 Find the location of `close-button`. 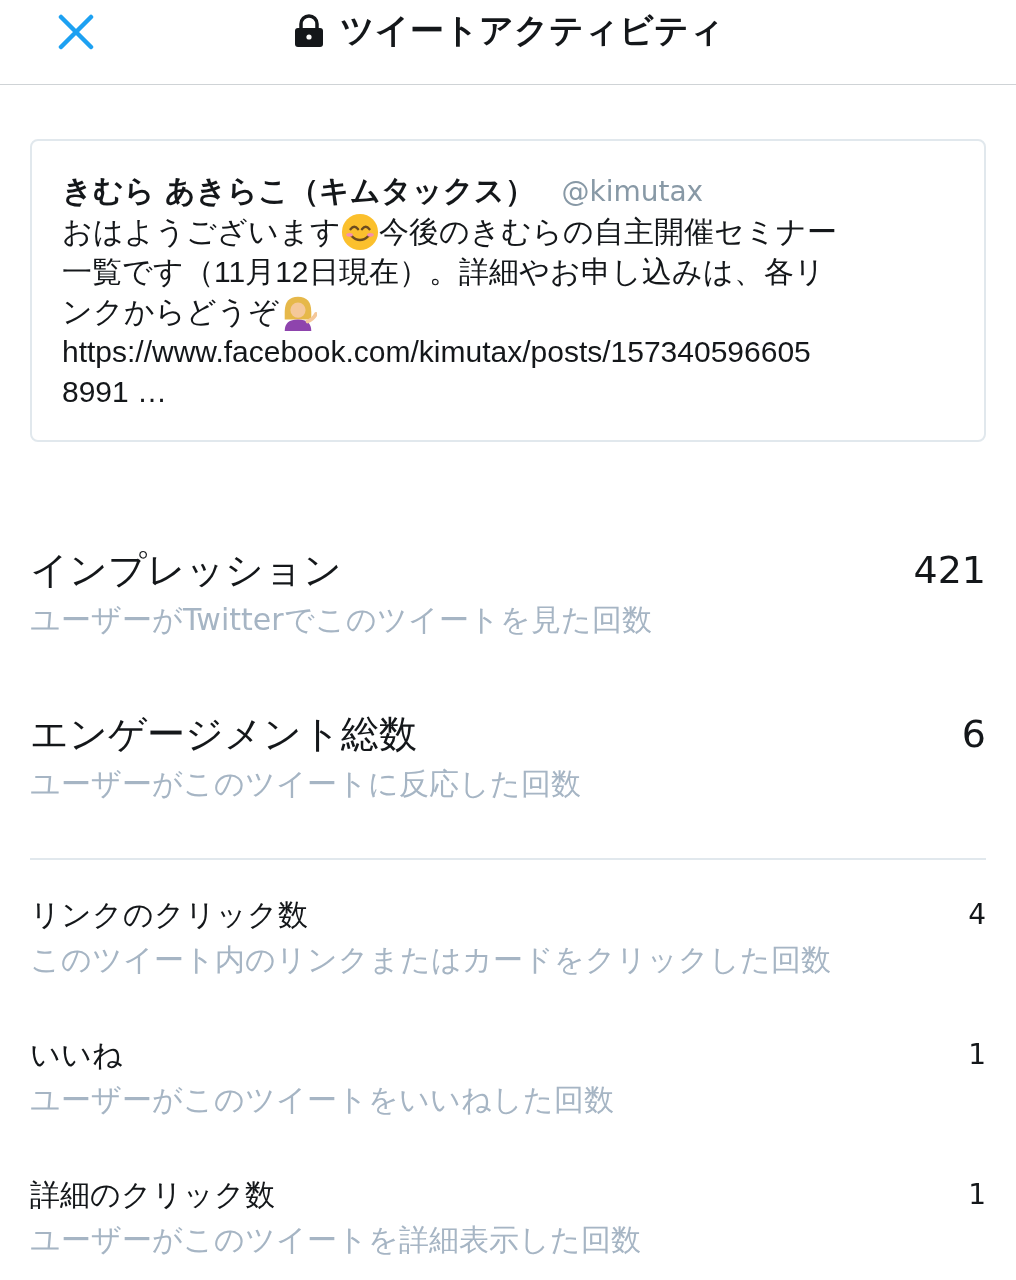

close-button is located at coordinates (76, 32).